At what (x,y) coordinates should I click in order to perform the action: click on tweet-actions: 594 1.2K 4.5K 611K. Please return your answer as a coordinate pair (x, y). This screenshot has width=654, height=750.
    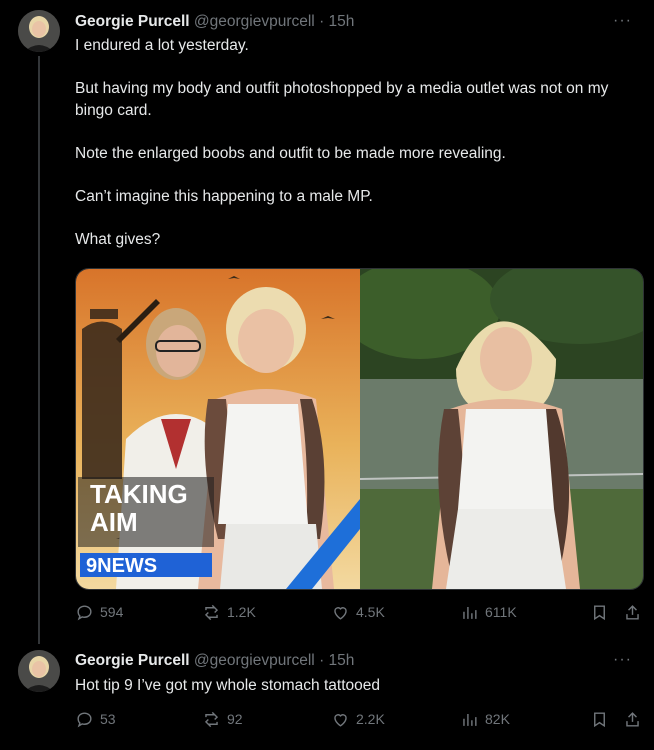
    Looking at the image, I should click on (359, 612).